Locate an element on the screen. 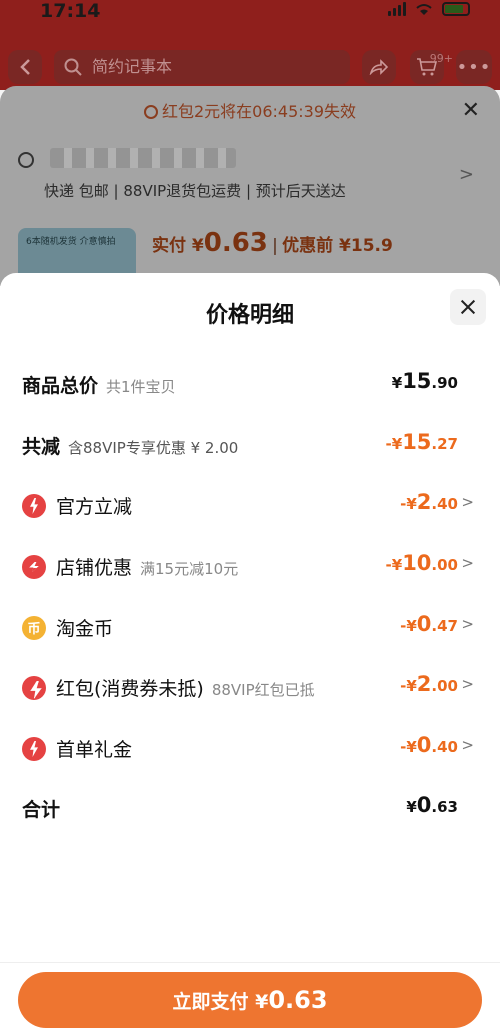 The height and width of the screenshot is (1032, 500). red-envelope-icon is located at coordinates (34, 688).